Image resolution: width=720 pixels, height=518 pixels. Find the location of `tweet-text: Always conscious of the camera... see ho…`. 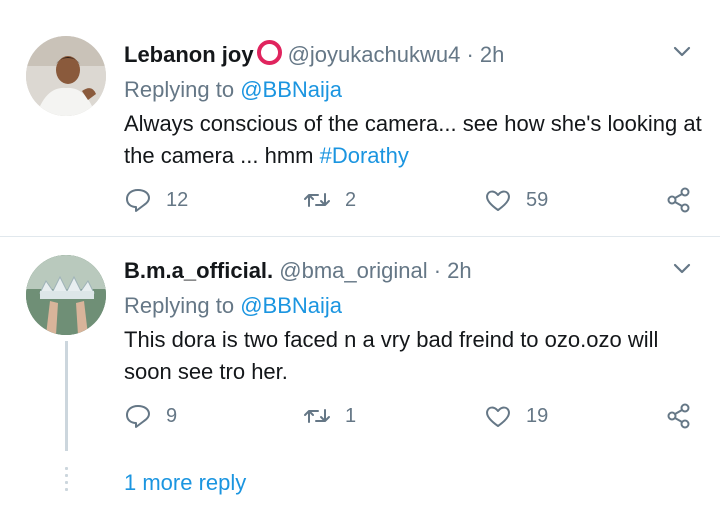

tweet-text: Always conscious of the camera... see ho… is located at coordinates (413, 139).